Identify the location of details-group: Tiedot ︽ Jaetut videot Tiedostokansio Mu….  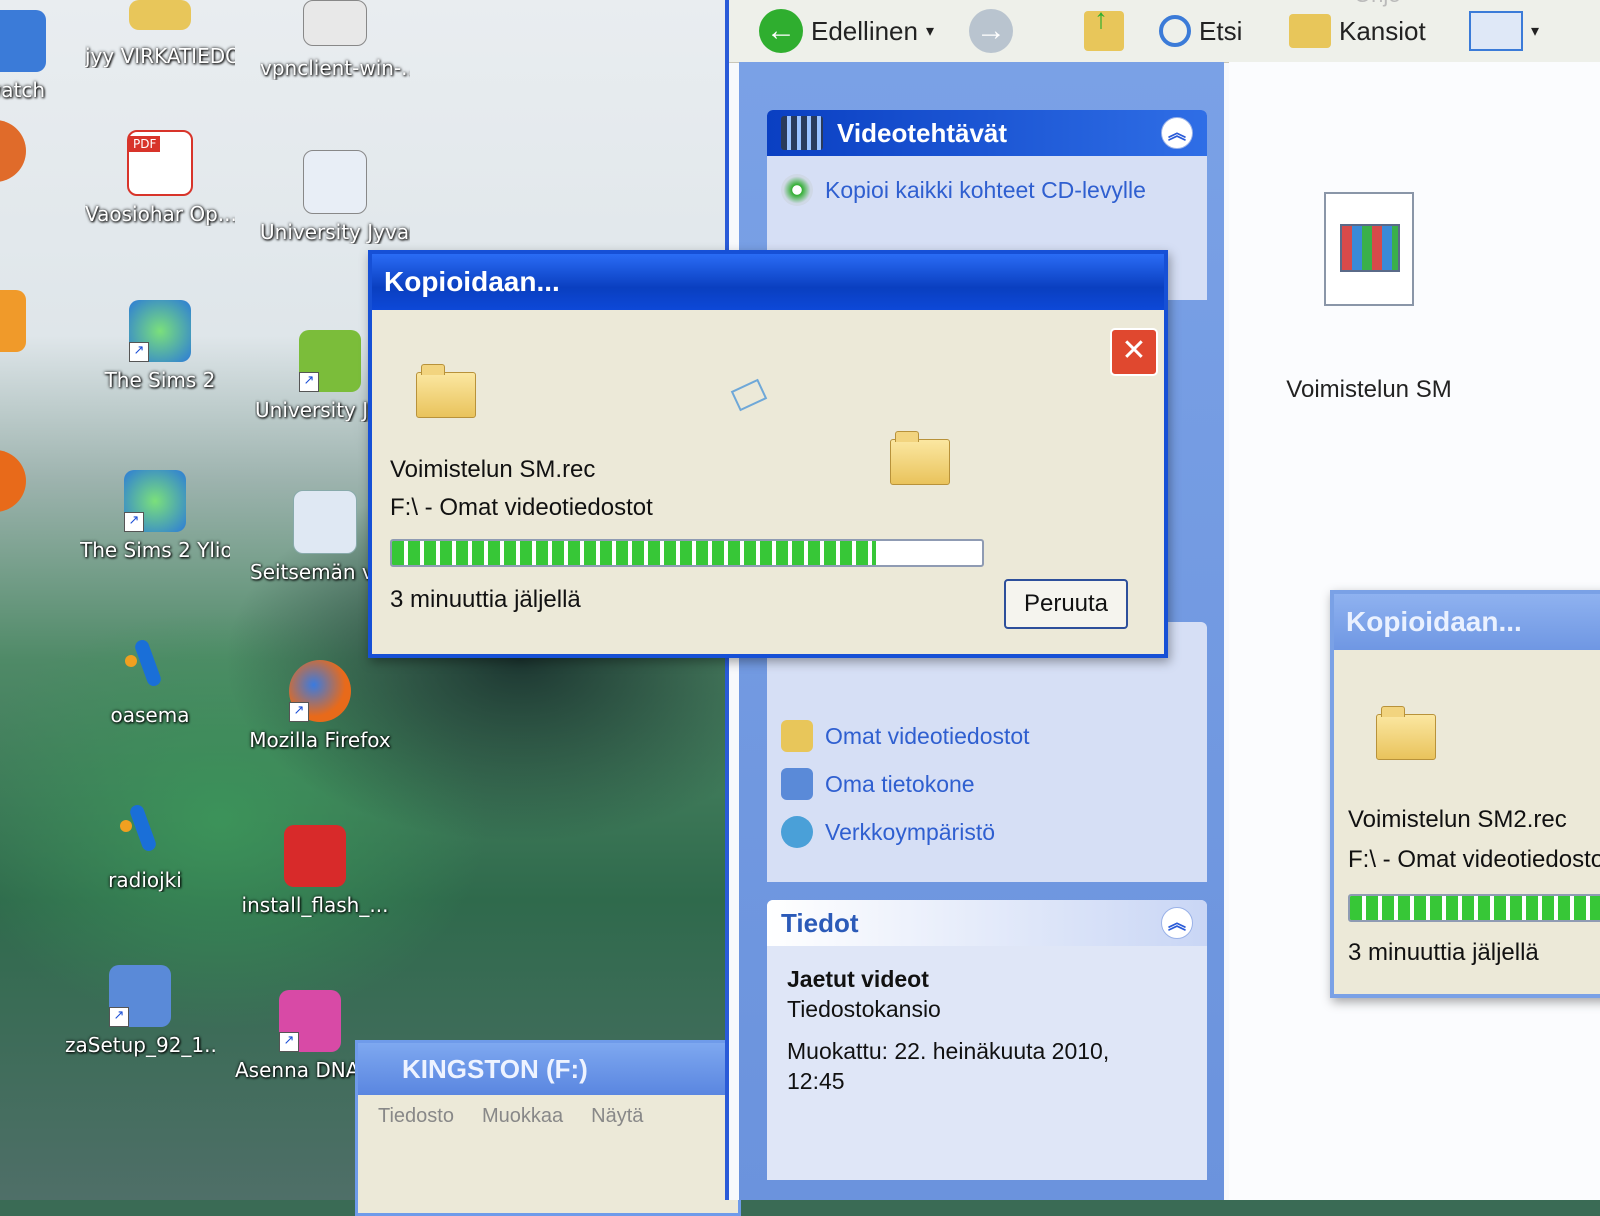
(987, 1040).